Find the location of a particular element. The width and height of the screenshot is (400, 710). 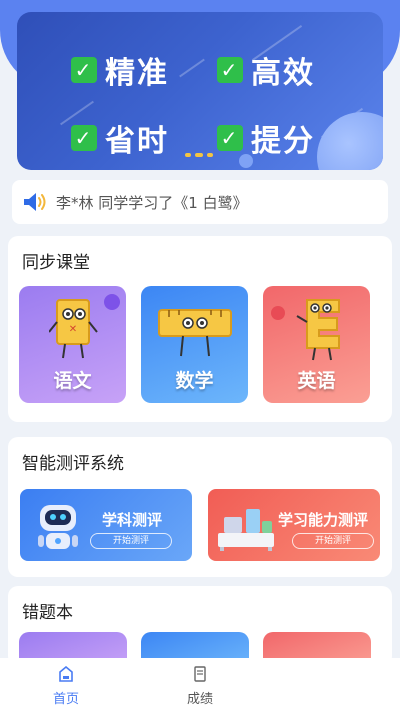

subject-card-chinese: ✕ 语文 is located at coordinates (72, 344).